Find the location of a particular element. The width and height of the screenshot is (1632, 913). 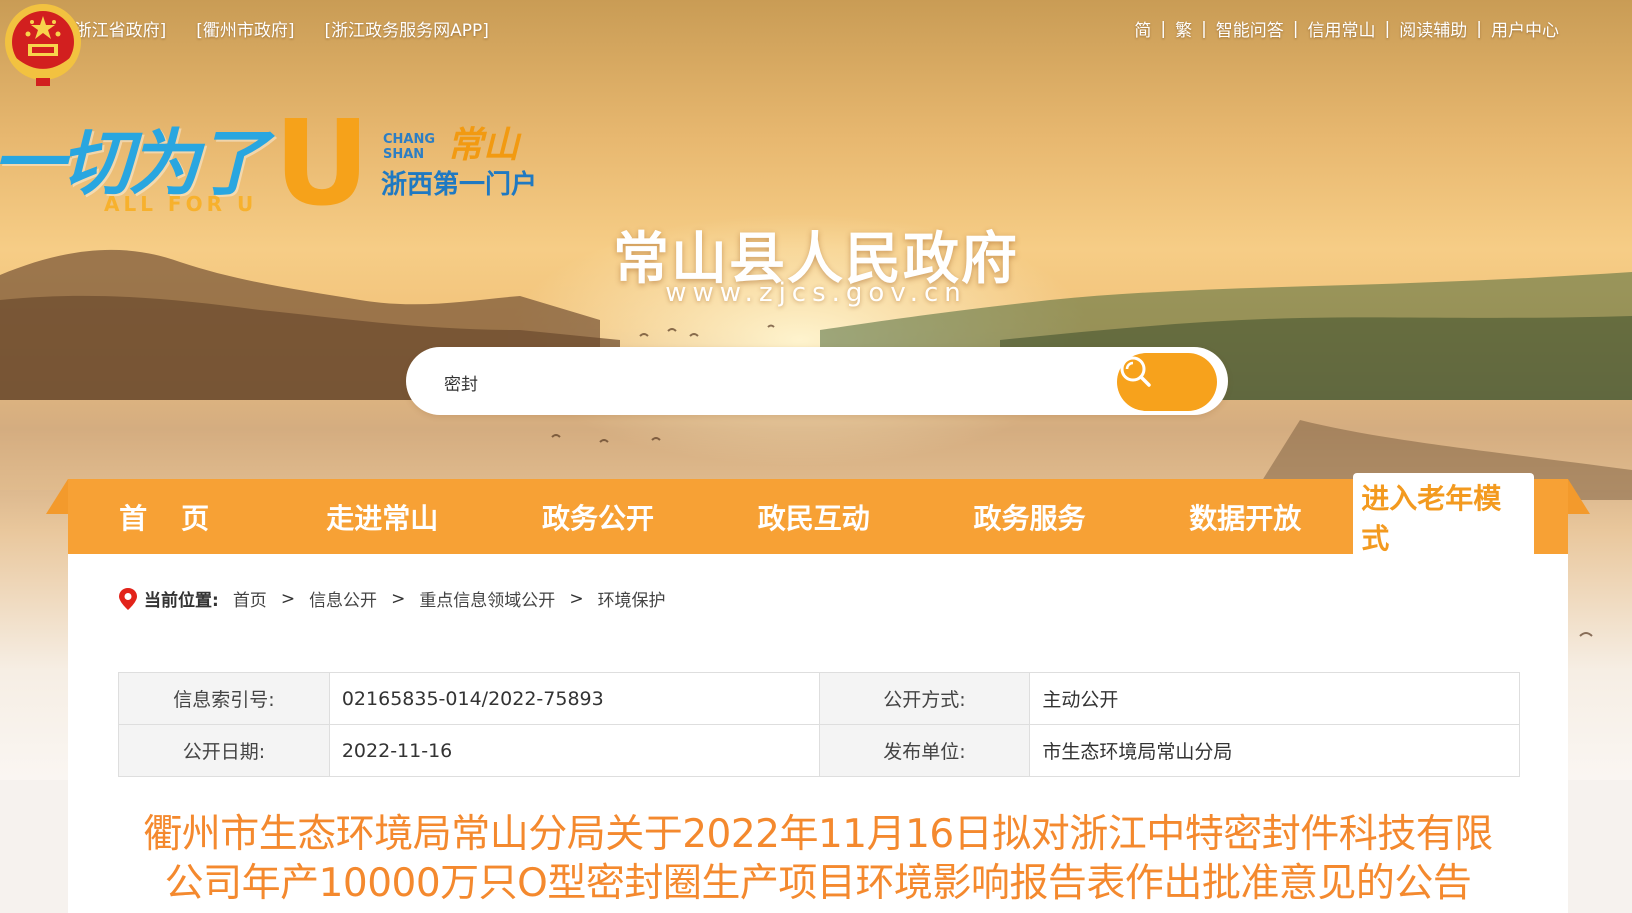

index-label: 信息索引号: is located at coordinates (224, 698).